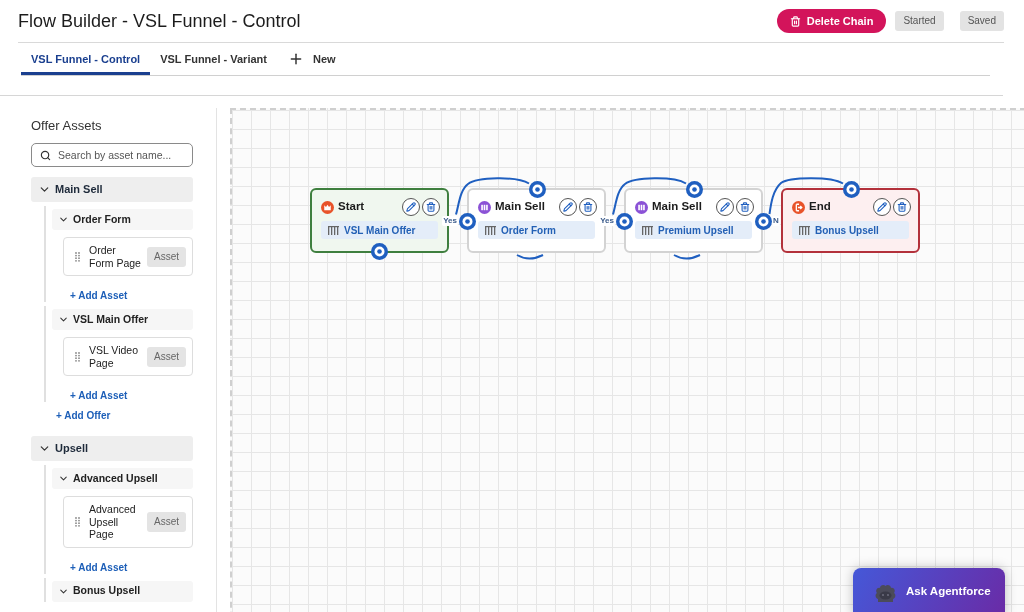 This screenshot has height=612, width=1024. What do you see at coordinates (79, 190) in the screenshot?
I see `group-label: Main Sell` at bounding box center [79, 190].